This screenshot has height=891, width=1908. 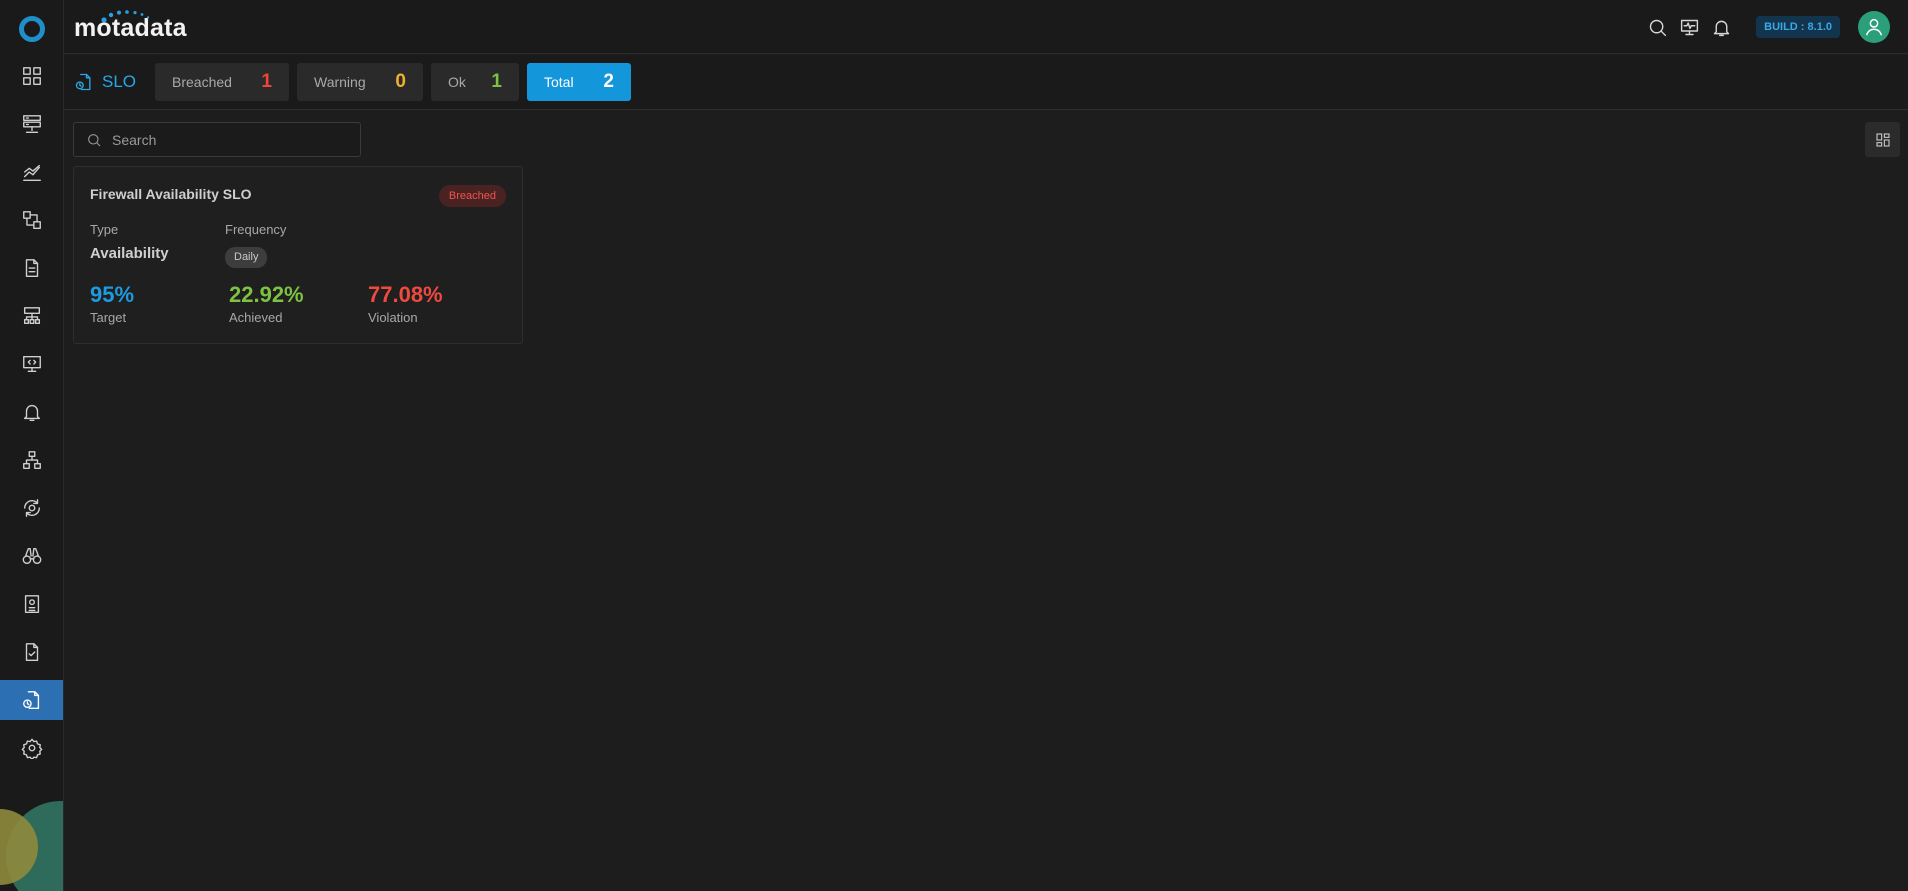 What do you see at coordinates (472, 196) in the screenshot?
I see `status-badge: Breached` at bounding box center [472, 196].